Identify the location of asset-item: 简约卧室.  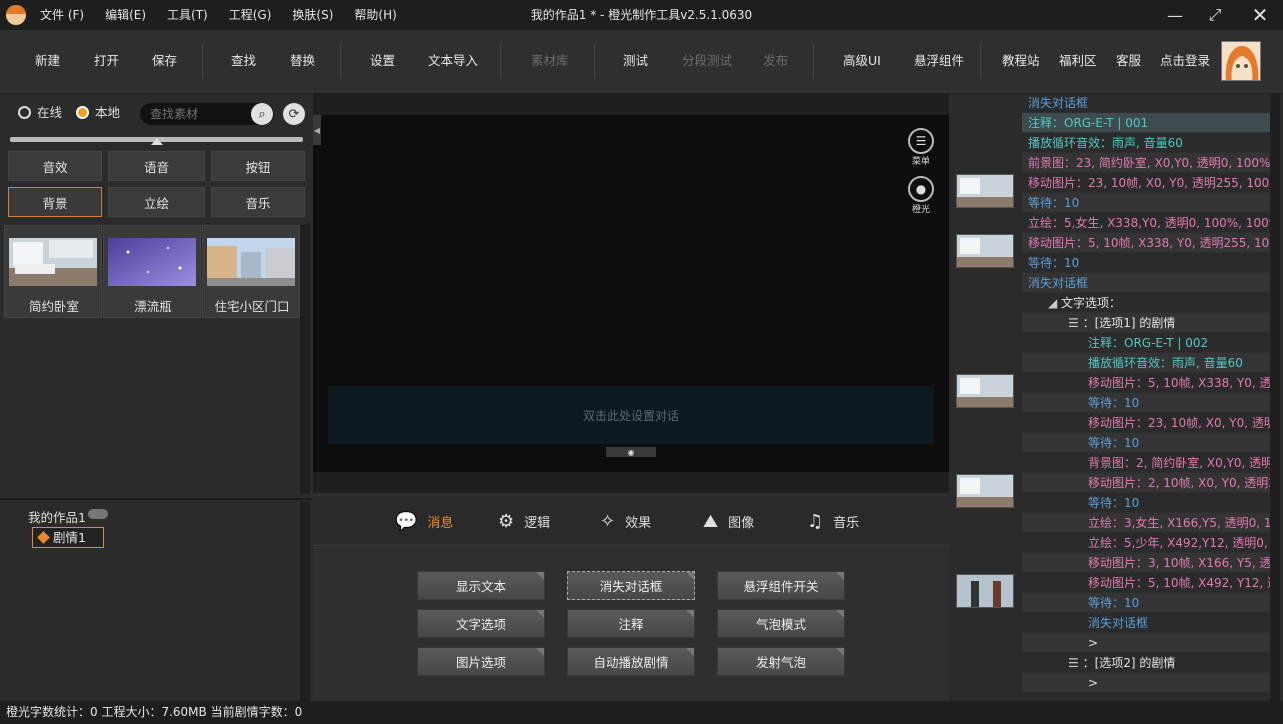
(53, 271).